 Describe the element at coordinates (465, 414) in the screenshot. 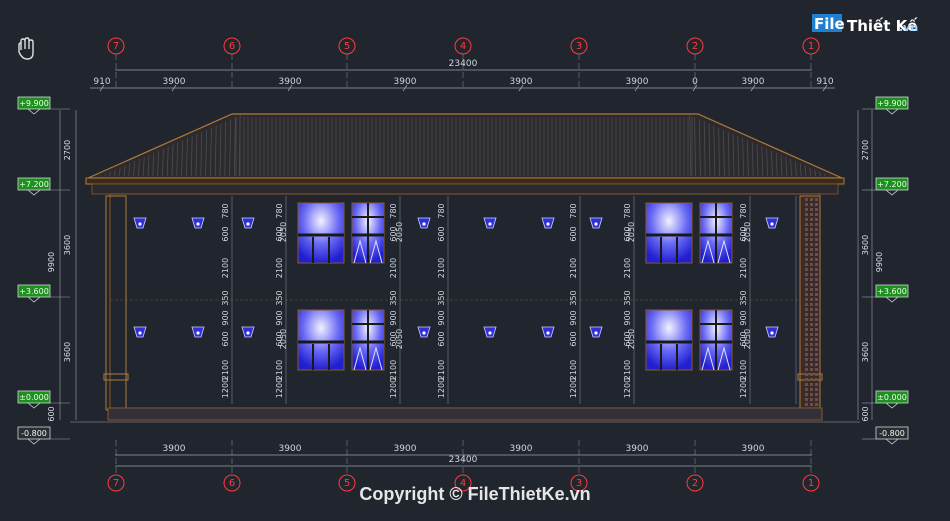

I see `plinth` at that location.